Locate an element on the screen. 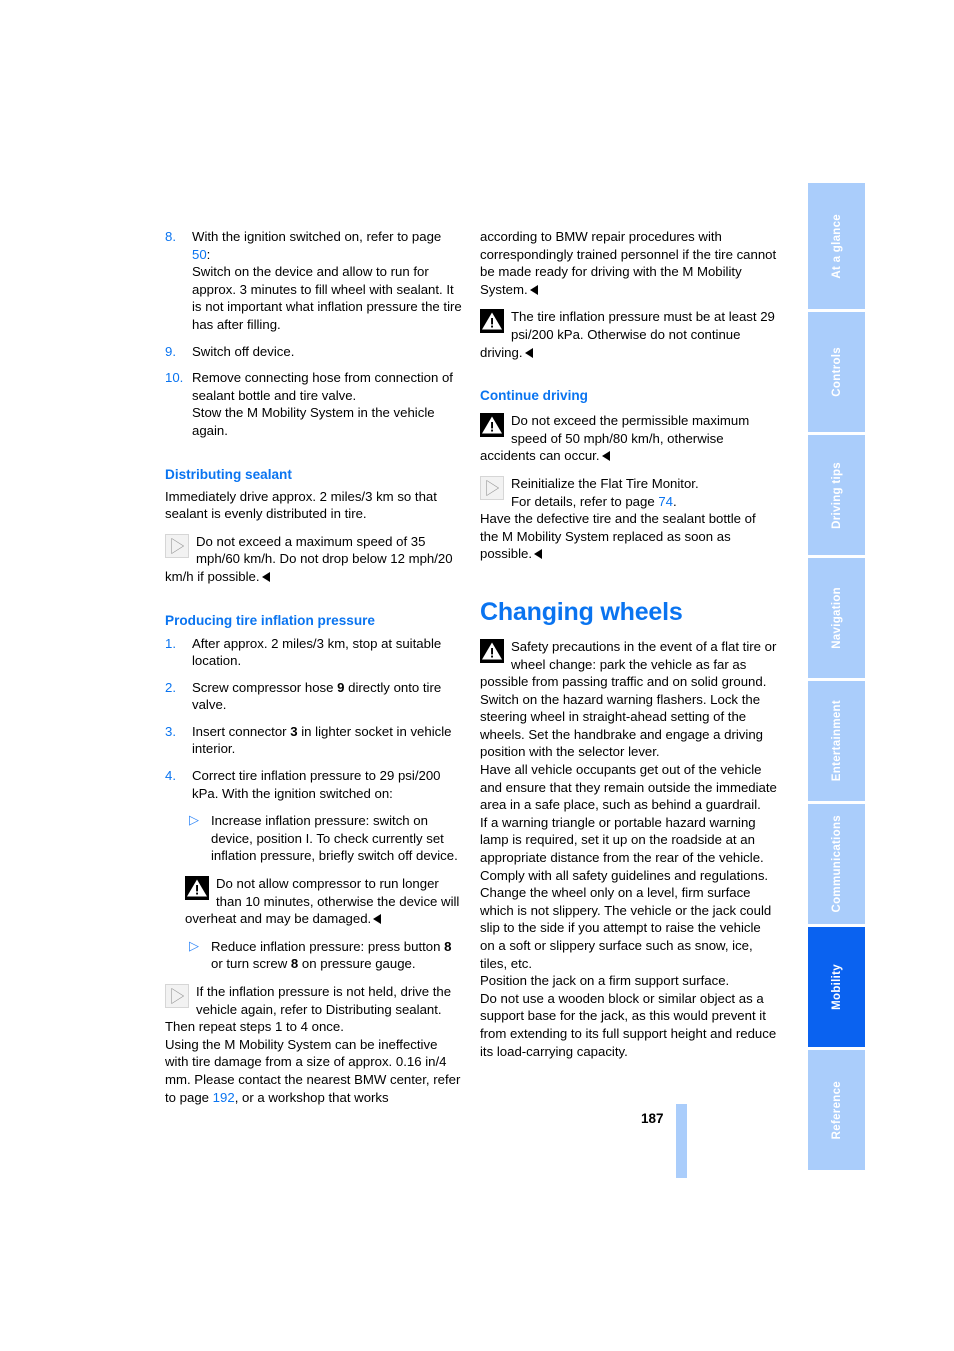 This screenshot has width=954, height=1351. part-number: 8 is located at coordinates (448, 946).